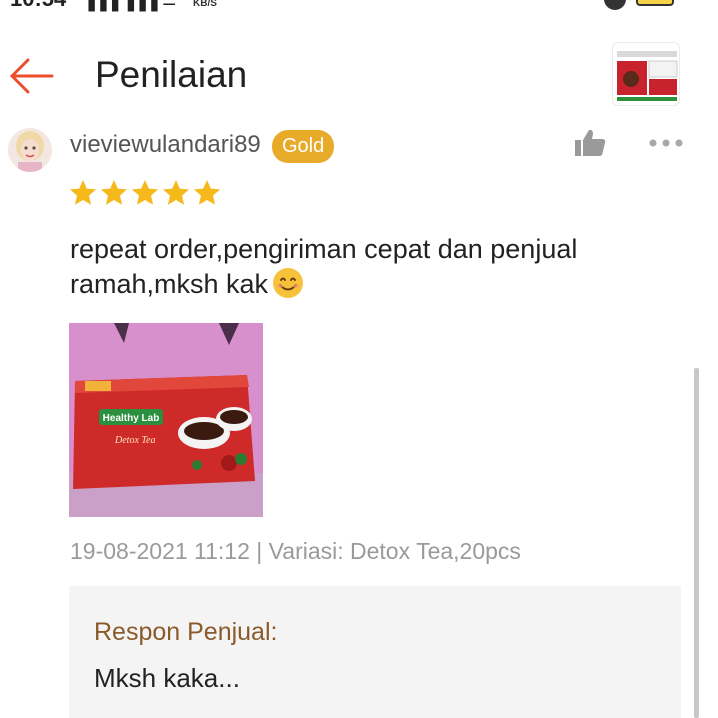 This screenshot has width=718, height=718. What do you see at coordinates (615, 5) in the screenshot?
I see `notification-dot-icon` at bounding box center [615, 5].